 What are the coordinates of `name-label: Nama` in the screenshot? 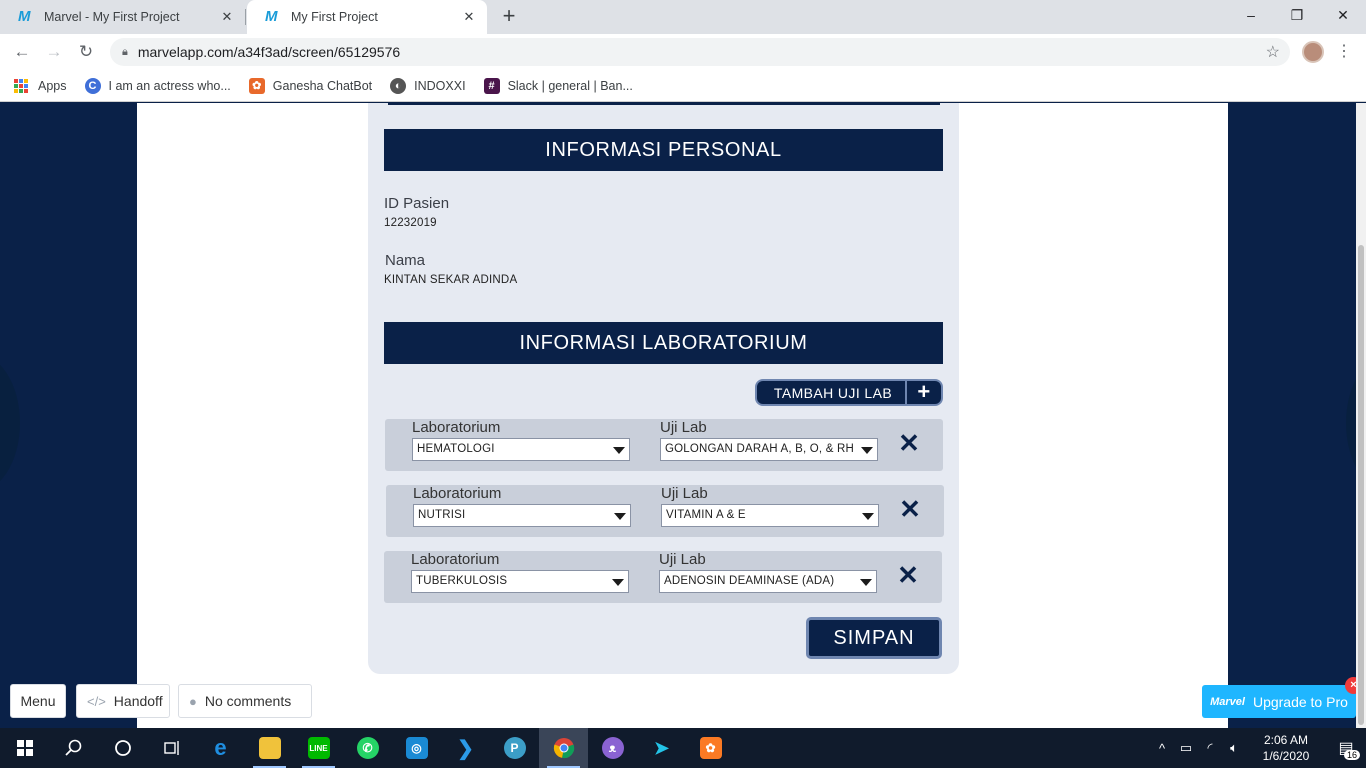 It's located at (405, 260).